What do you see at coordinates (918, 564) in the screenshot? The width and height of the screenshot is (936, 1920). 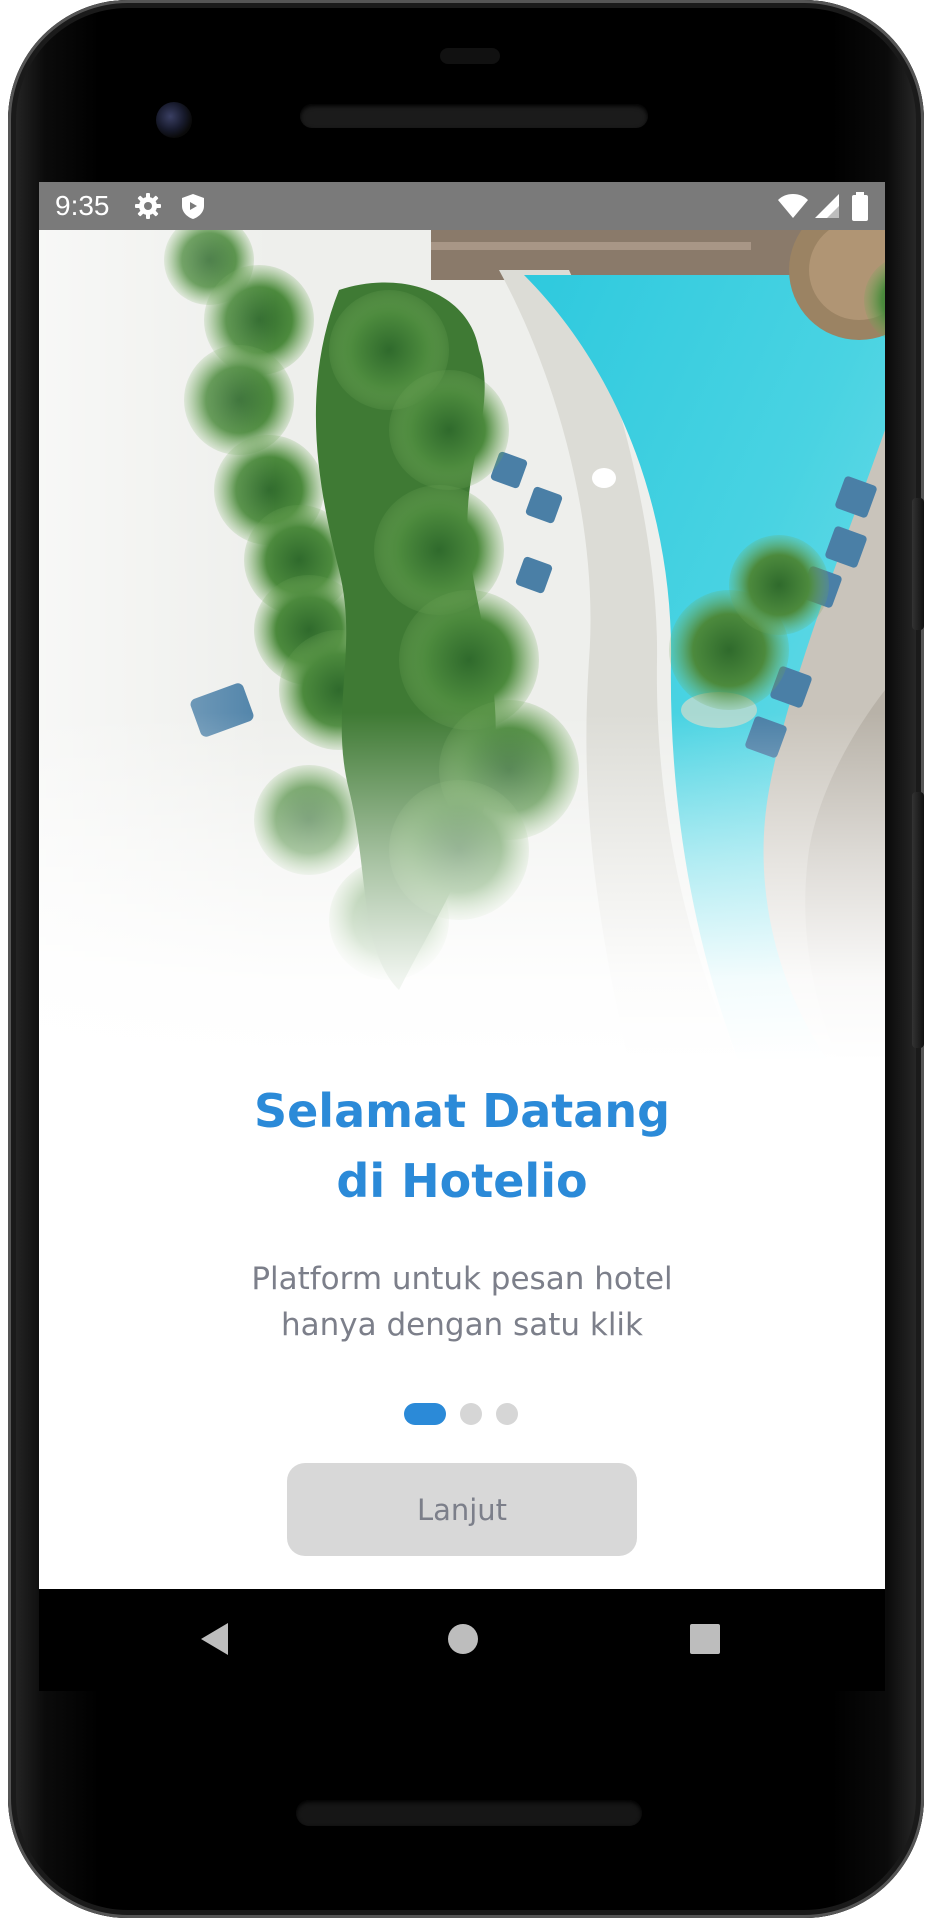 I see `volume-button` at bounding box center [918, 564].